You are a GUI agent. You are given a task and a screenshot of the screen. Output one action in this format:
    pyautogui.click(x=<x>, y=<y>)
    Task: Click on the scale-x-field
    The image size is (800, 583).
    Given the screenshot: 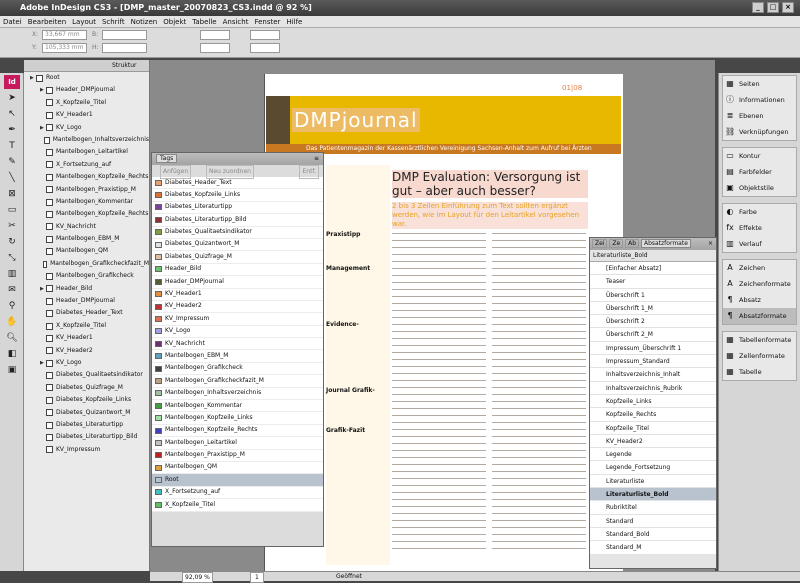 What is the action you would take?
    pyautogui.click(x=215, y=35)
    